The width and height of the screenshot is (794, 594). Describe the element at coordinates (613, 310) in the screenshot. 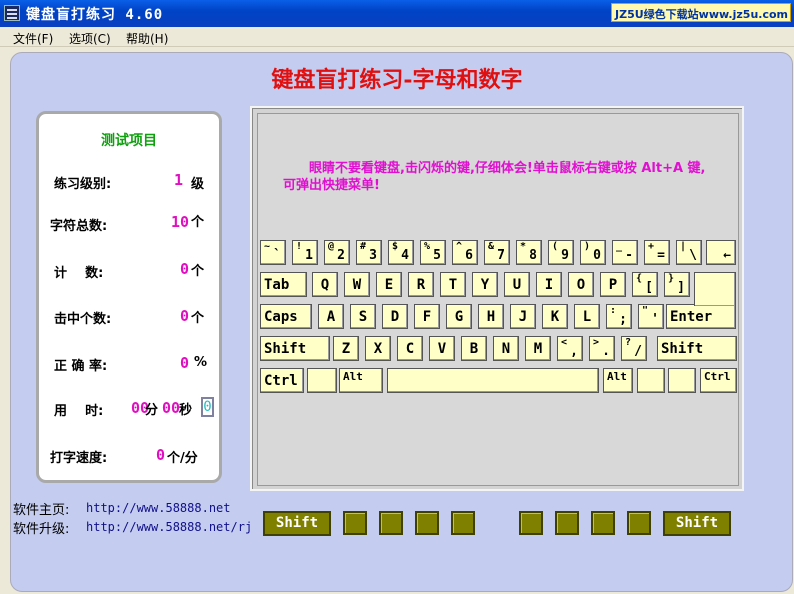

I see `key-upper-label: :` at that location.